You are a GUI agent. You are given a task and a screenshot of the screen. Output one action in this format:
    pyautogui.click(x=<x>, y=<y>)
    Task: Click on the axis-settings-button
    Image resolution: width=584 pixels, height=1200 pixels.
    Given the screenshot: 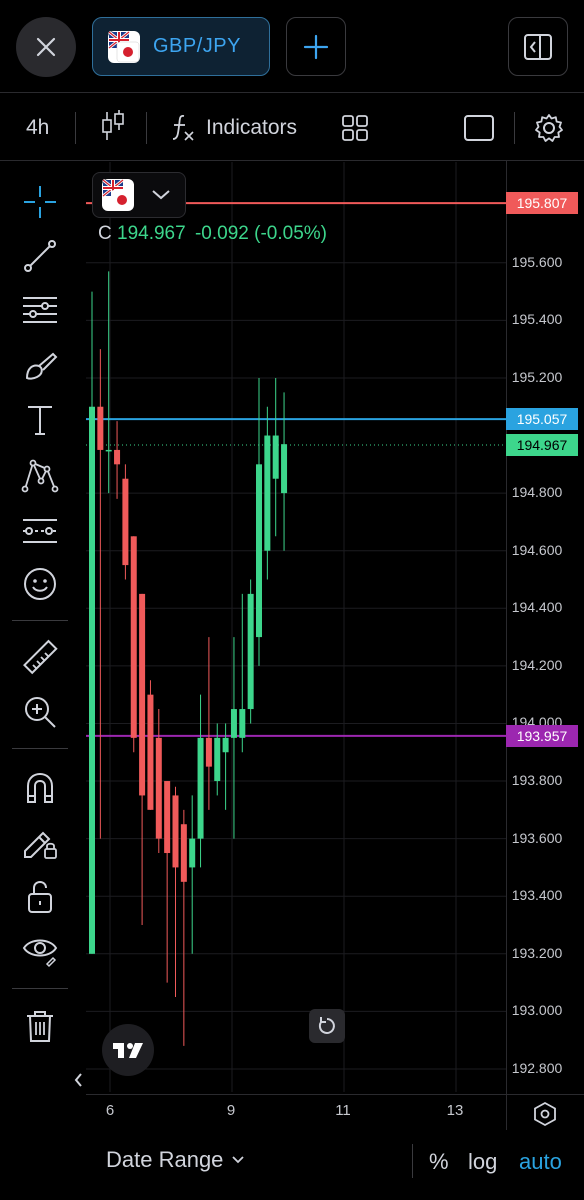 What is the action you would take?
    pyautogui.click(x=545, y=1116)
    